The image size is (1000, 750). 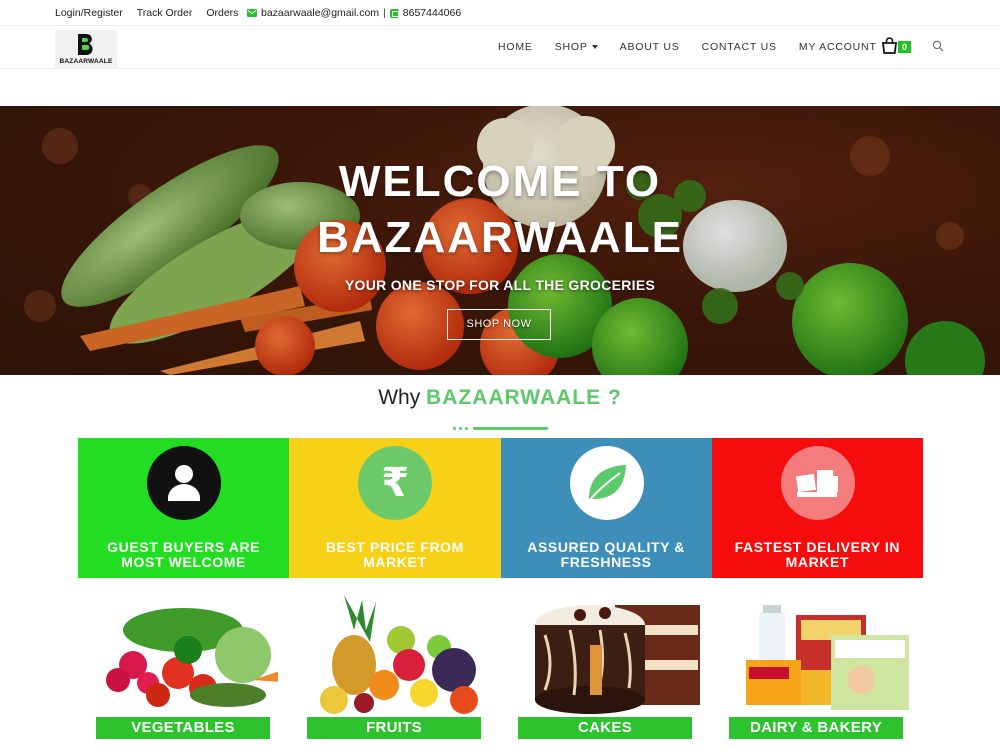 What do you see at coordinates (889, 45) in the screenshot?
I see `shopping-bag-icon` at bounding box center [889, 45].